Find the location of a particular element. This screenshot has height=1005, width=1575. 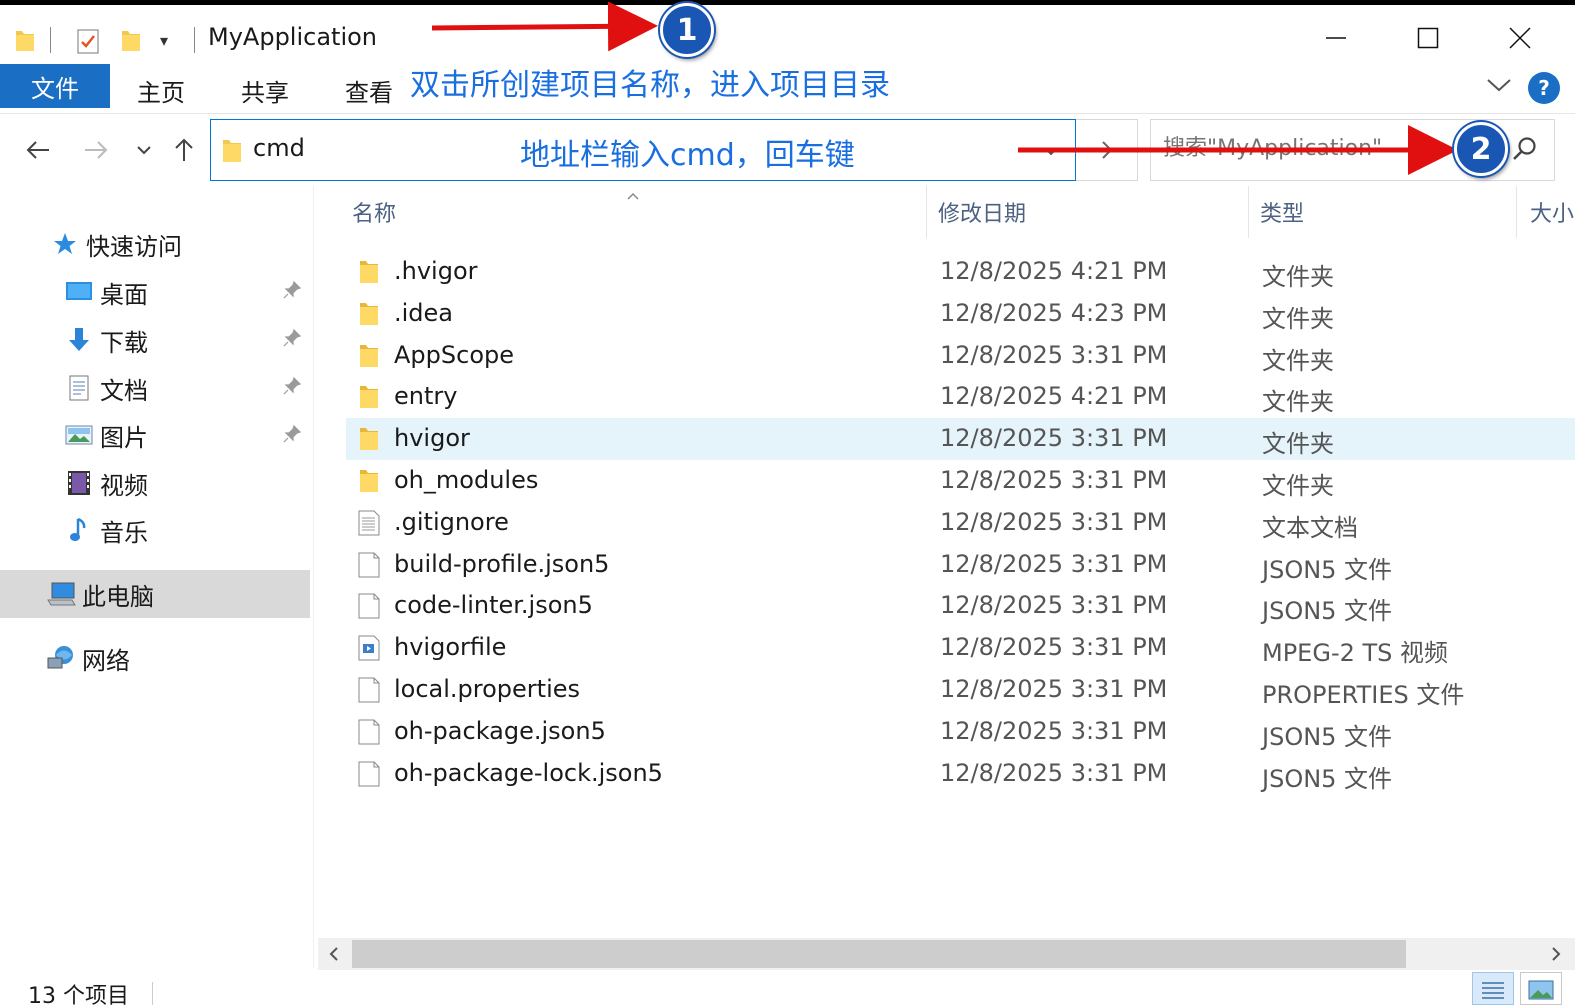

sidebar-item-desktop: 桌面 is located at coordinates (106, 292).